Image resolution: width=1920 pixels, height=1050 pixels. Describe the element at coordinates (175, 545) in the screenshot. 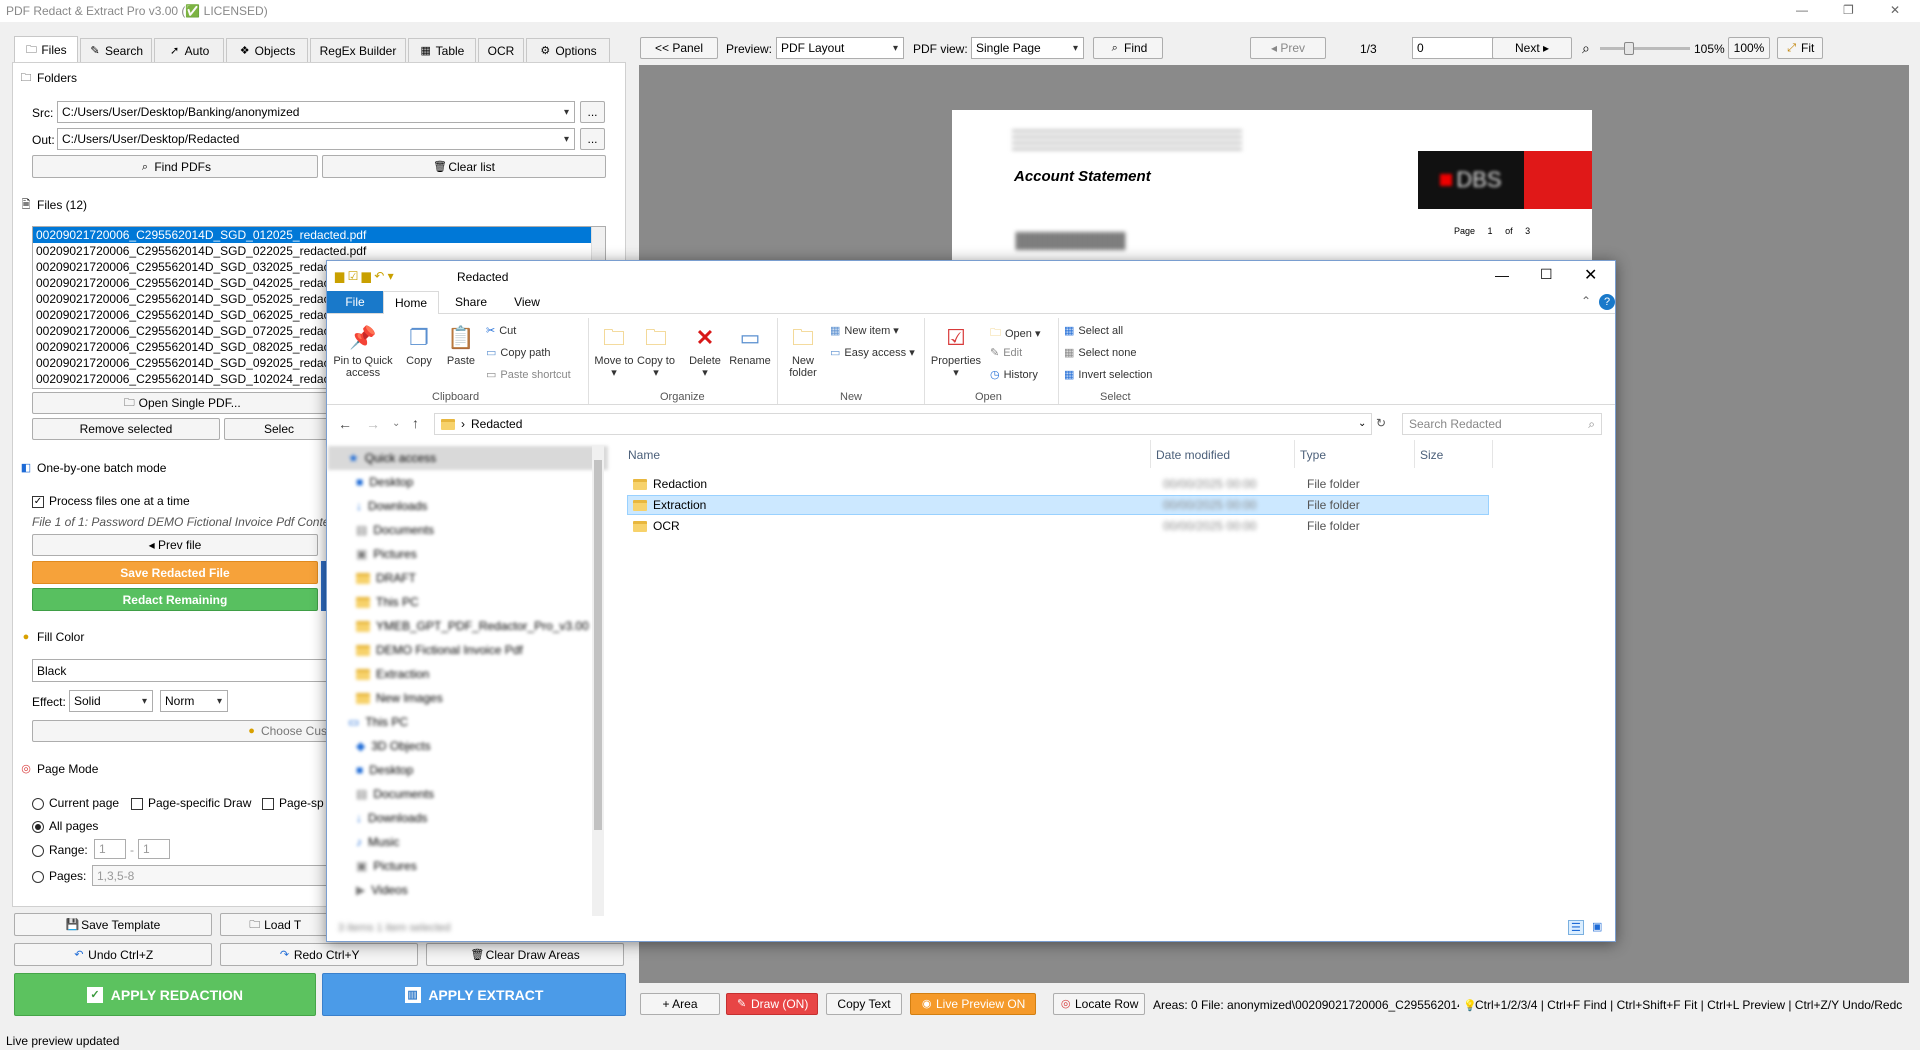

I see `prev-file-button: ◂ Prev file` at that location.